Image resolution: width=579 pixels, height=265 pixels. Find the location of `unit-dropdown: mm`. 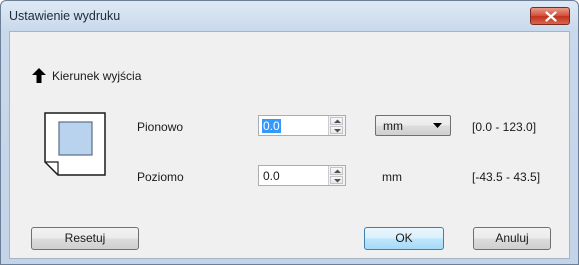

unit-dropdown: mm is located at coordinates (413, 125).